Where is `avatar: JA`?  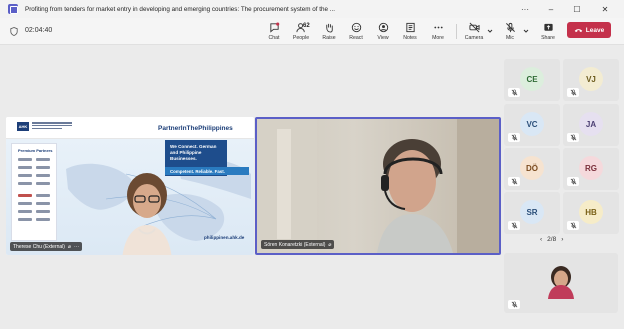
avatar: JA is located at coordinates (591, 124).